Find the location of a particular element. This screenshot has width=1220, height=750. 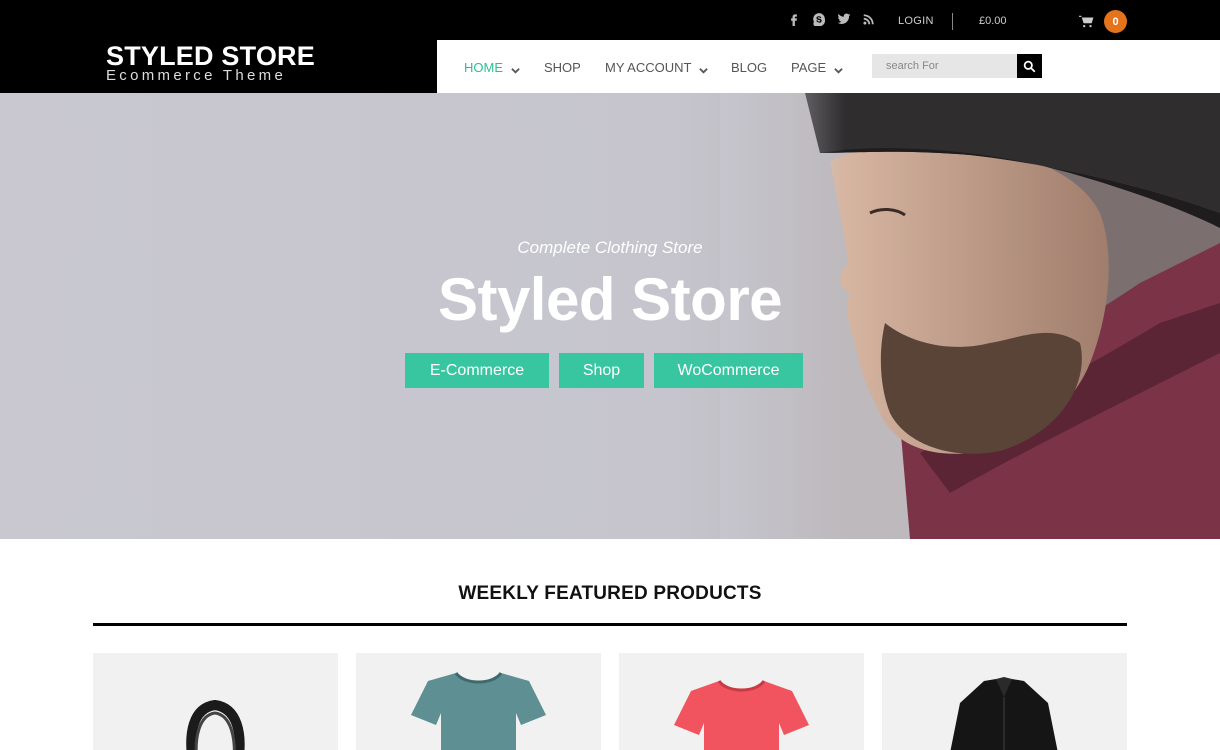

product-card-teal-tshirt is located at coordinates (478, 701).